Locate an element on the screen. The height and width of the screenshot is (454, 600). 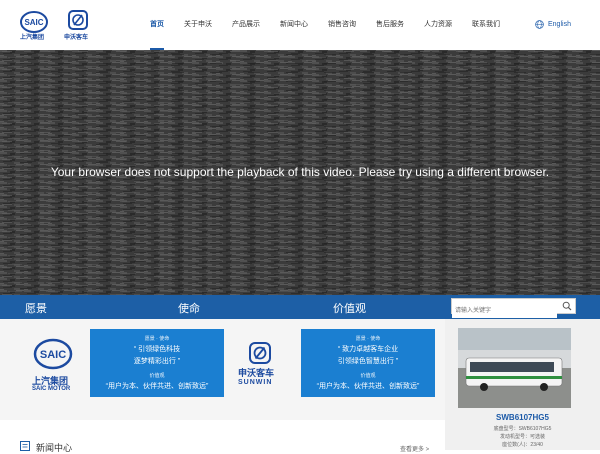
product-image is located at coordinates (514, 368).